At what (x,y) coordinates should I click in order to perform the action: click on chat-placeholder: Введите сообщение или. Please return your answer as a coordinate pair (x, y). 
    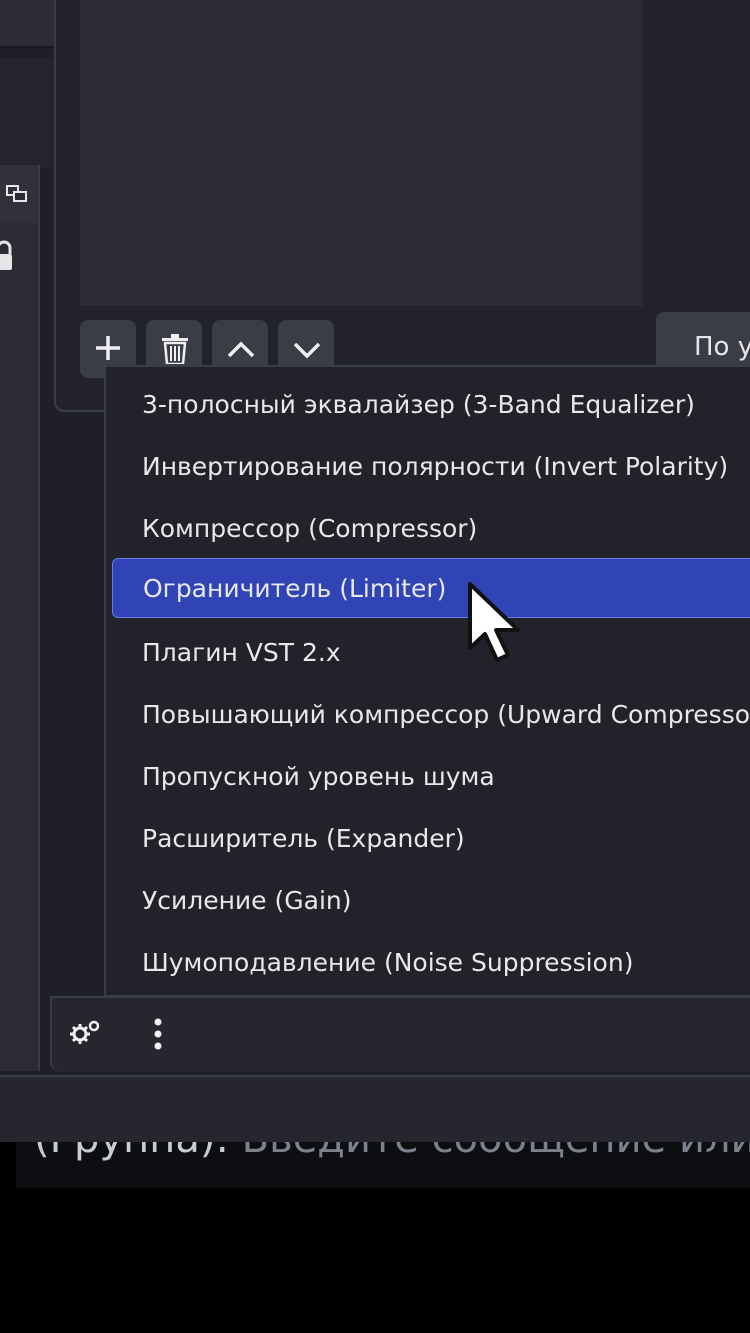
    Looking at the image, I should click on (489, 1152).